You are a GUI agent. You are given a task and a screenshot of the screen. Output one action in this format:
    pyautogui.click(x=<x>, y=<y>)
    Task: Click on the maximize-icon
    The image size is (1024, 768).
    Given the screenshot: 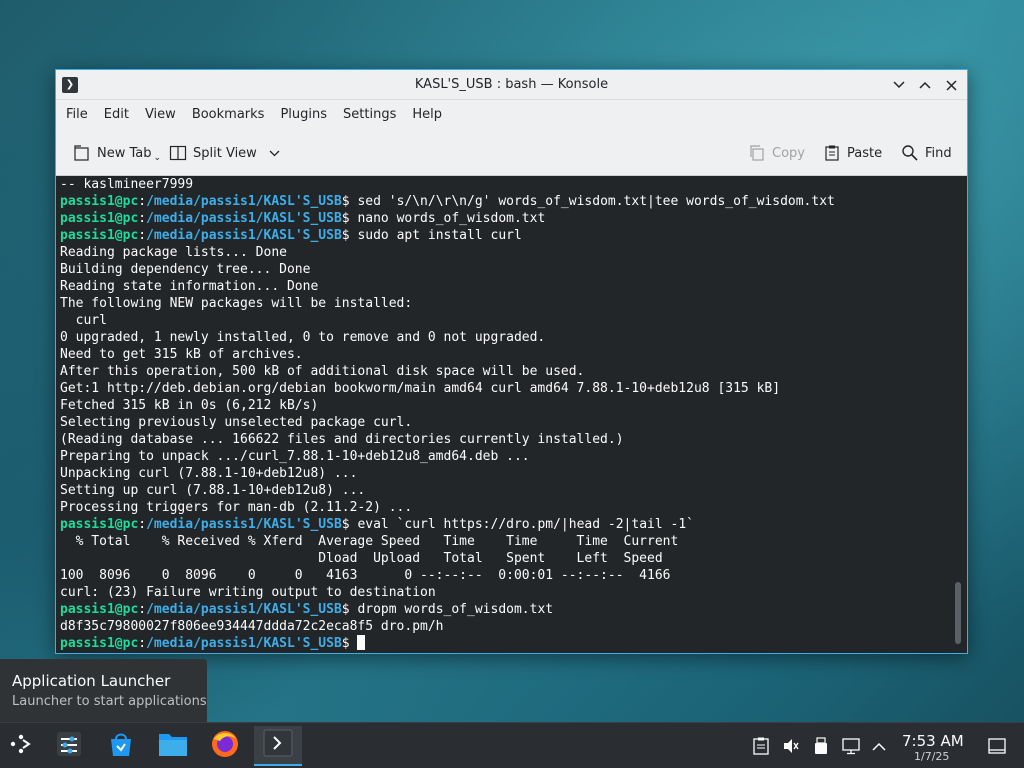 What is the action you would take?
    pyautogui.click(x=925, y=85)
    